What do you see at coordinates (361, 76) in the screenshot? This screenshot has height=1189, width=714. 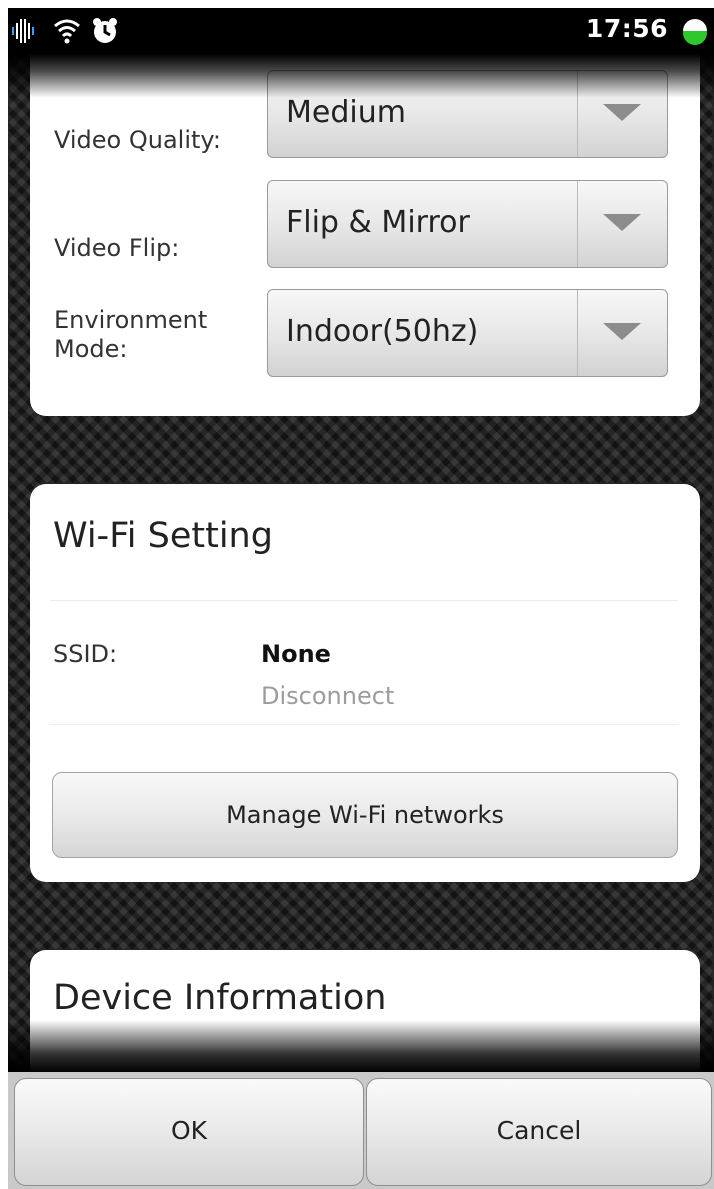 I see `top-fade-overlay` at bounding box center [361, 76].